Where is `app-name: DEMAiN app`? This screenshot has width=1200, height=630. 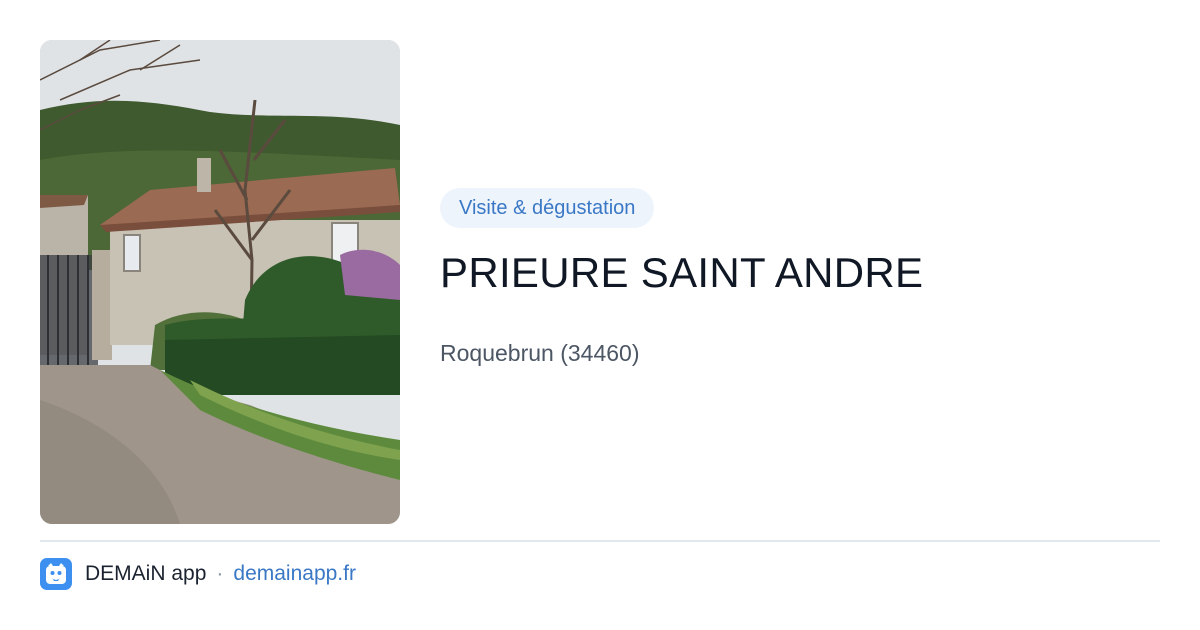 app-name: DEMAiN app is located at coordinates (146, 573).